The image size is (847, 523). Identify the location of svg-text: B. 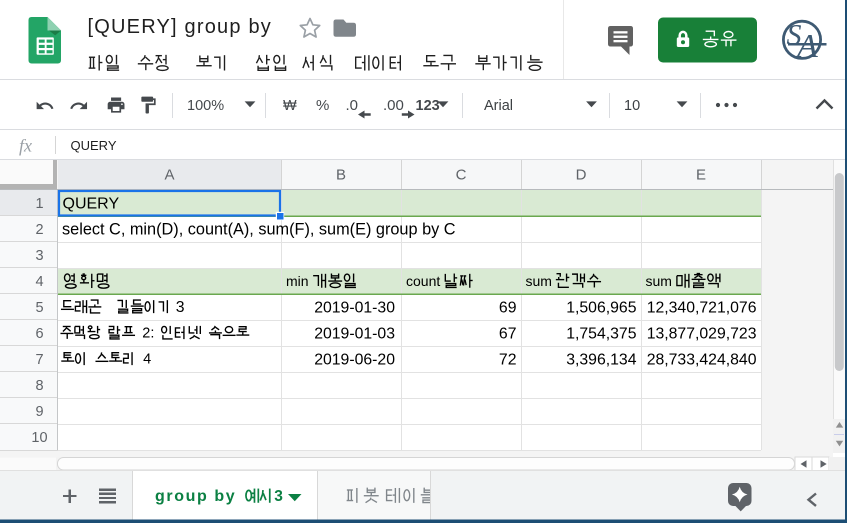
(341, 175).